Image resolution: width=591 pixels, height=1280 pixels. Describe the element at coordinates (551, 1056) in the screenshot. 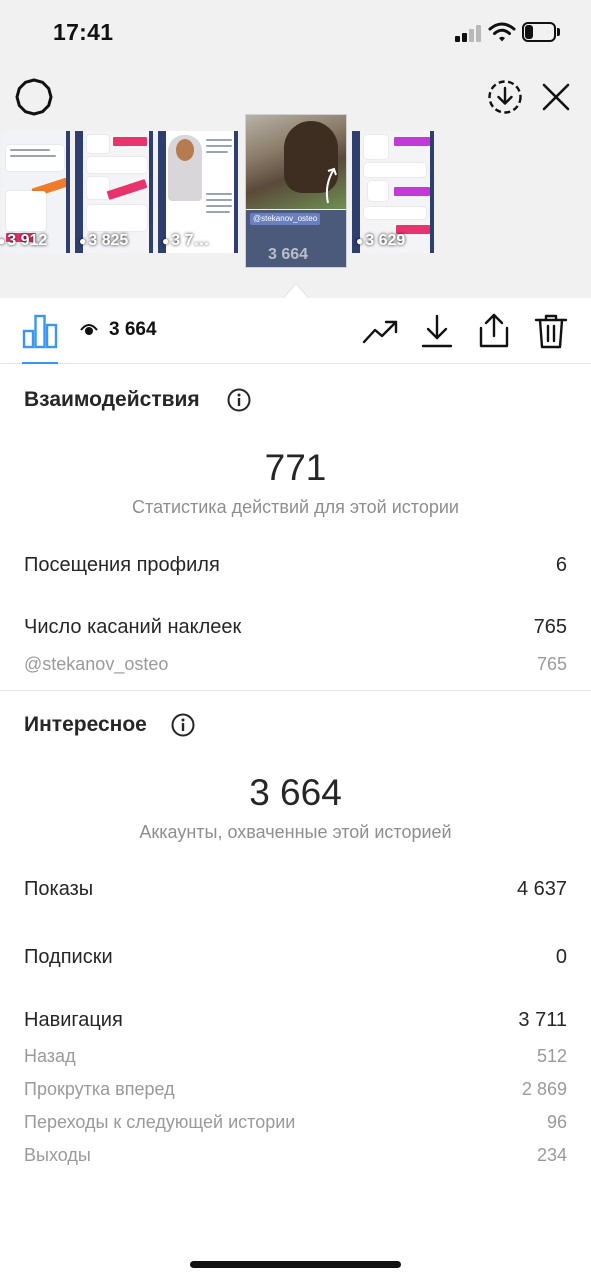

I see `back-value: 512` at that location.